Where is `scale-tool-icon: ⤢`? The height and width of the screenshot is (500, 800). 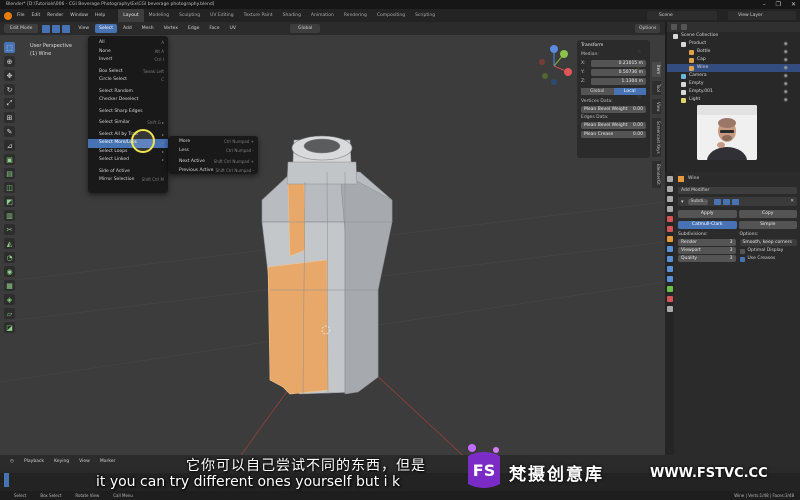 scale-tool-icon: ⤢ is located at coordinates (9, 103).